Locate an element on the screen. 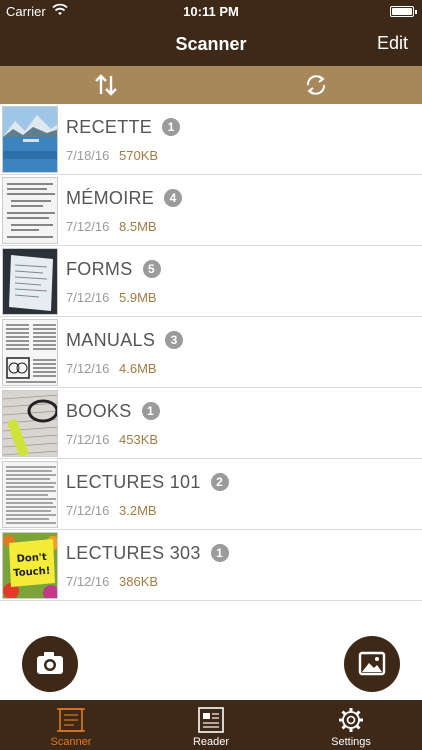 The height and width of the screenshot is (750, 422). tab-bar: Scanner Reader Settings is located at coordinates (211, 725).